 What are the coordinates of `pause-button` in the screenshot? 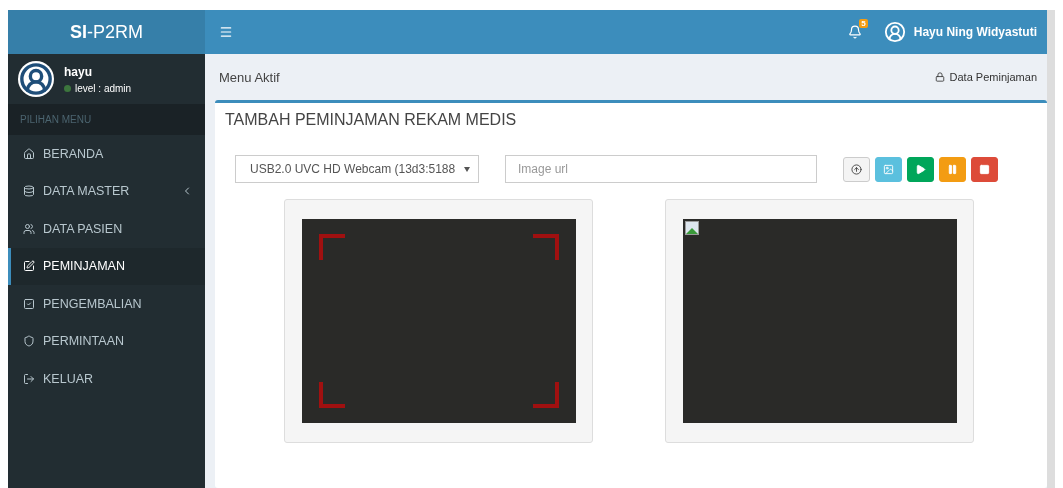 It's located at (952, 169).